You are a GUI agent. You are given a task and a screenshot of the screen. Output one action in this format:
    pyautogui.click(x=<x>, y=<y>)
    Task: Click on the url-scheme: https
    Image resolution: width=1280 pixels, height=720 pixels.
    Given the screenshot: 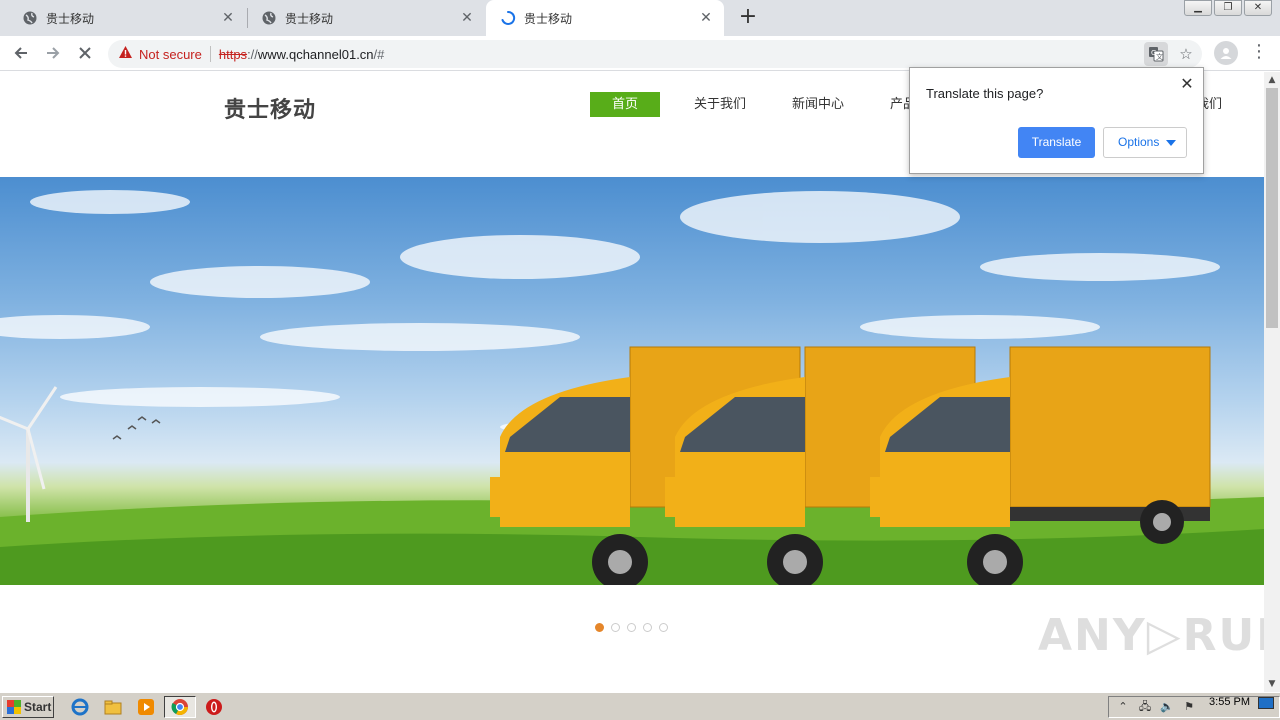 What is the action you would take?
    pyautogui.click(x=233, y=54)
    